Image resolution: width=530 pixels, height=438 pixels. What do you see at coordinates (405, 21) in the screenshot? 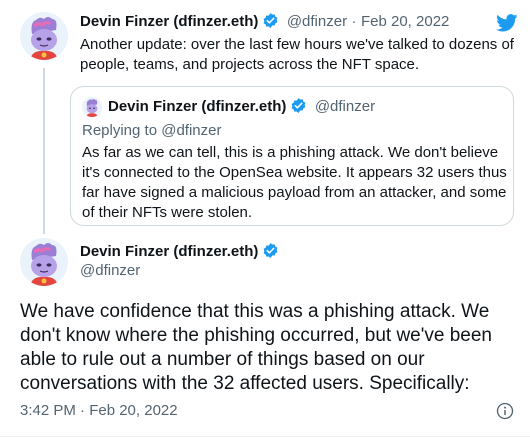
I see `tweet-date: Feb 20, 2022` at bounding box center [405, 21].